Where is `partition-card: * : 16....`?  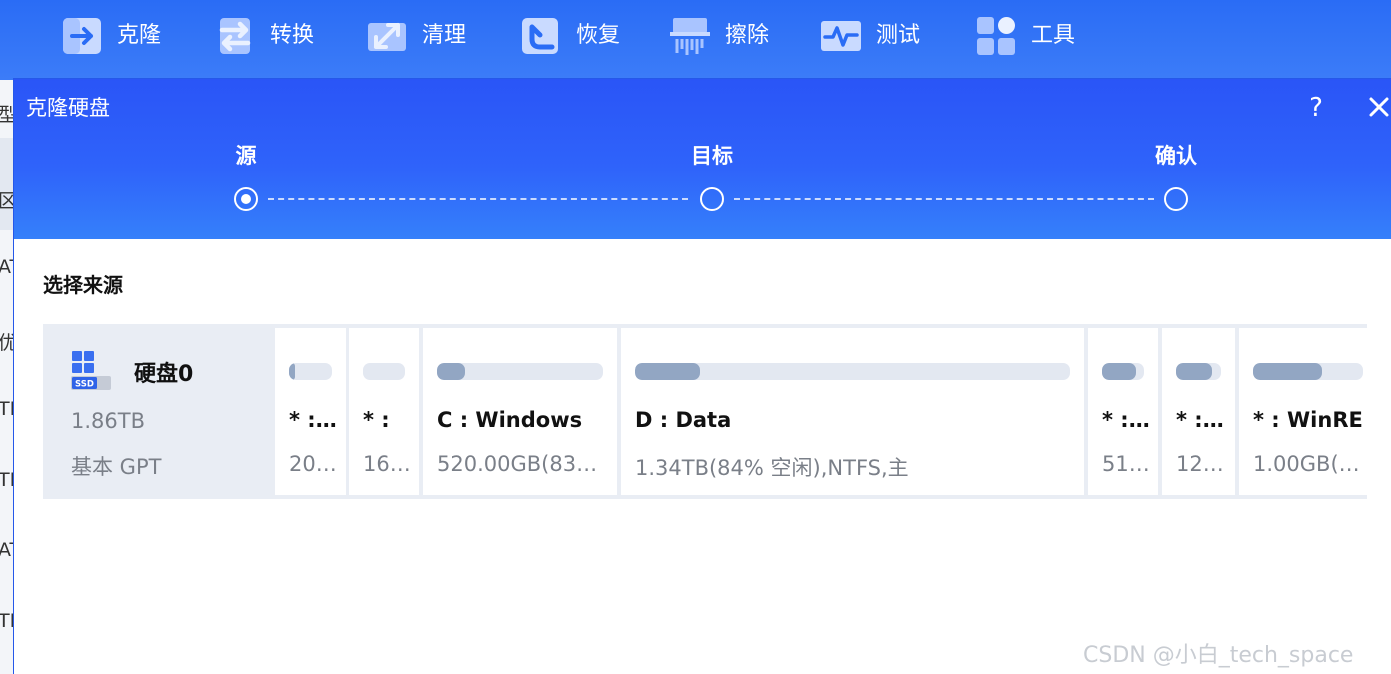 partition-card: * : 16.... is located at coordinates (384, 411).